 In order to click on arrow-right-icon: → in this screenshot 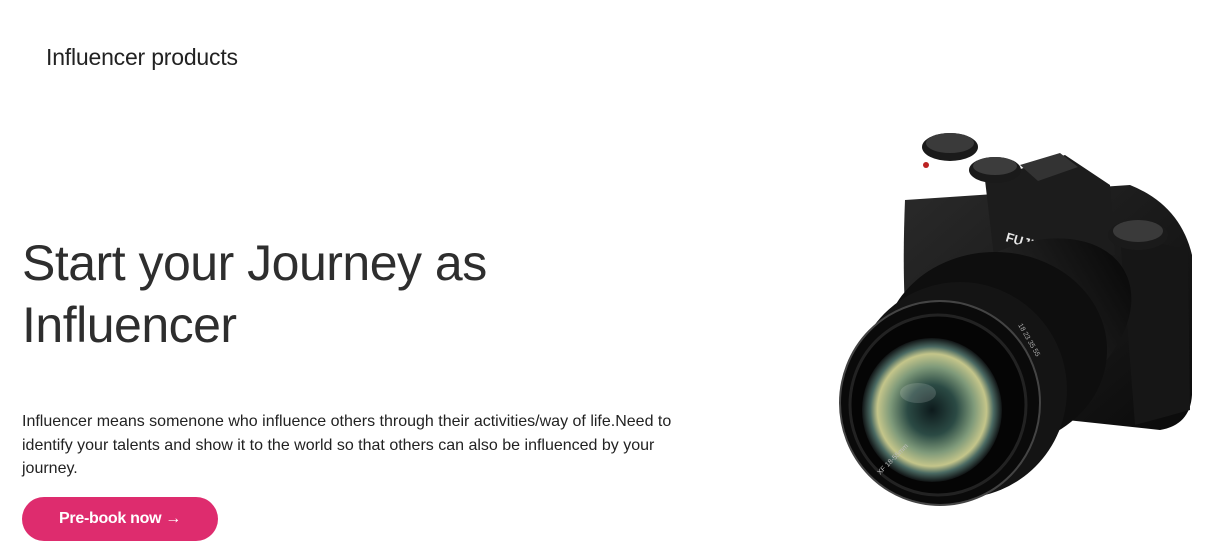, I will do `click(173, 518)`.